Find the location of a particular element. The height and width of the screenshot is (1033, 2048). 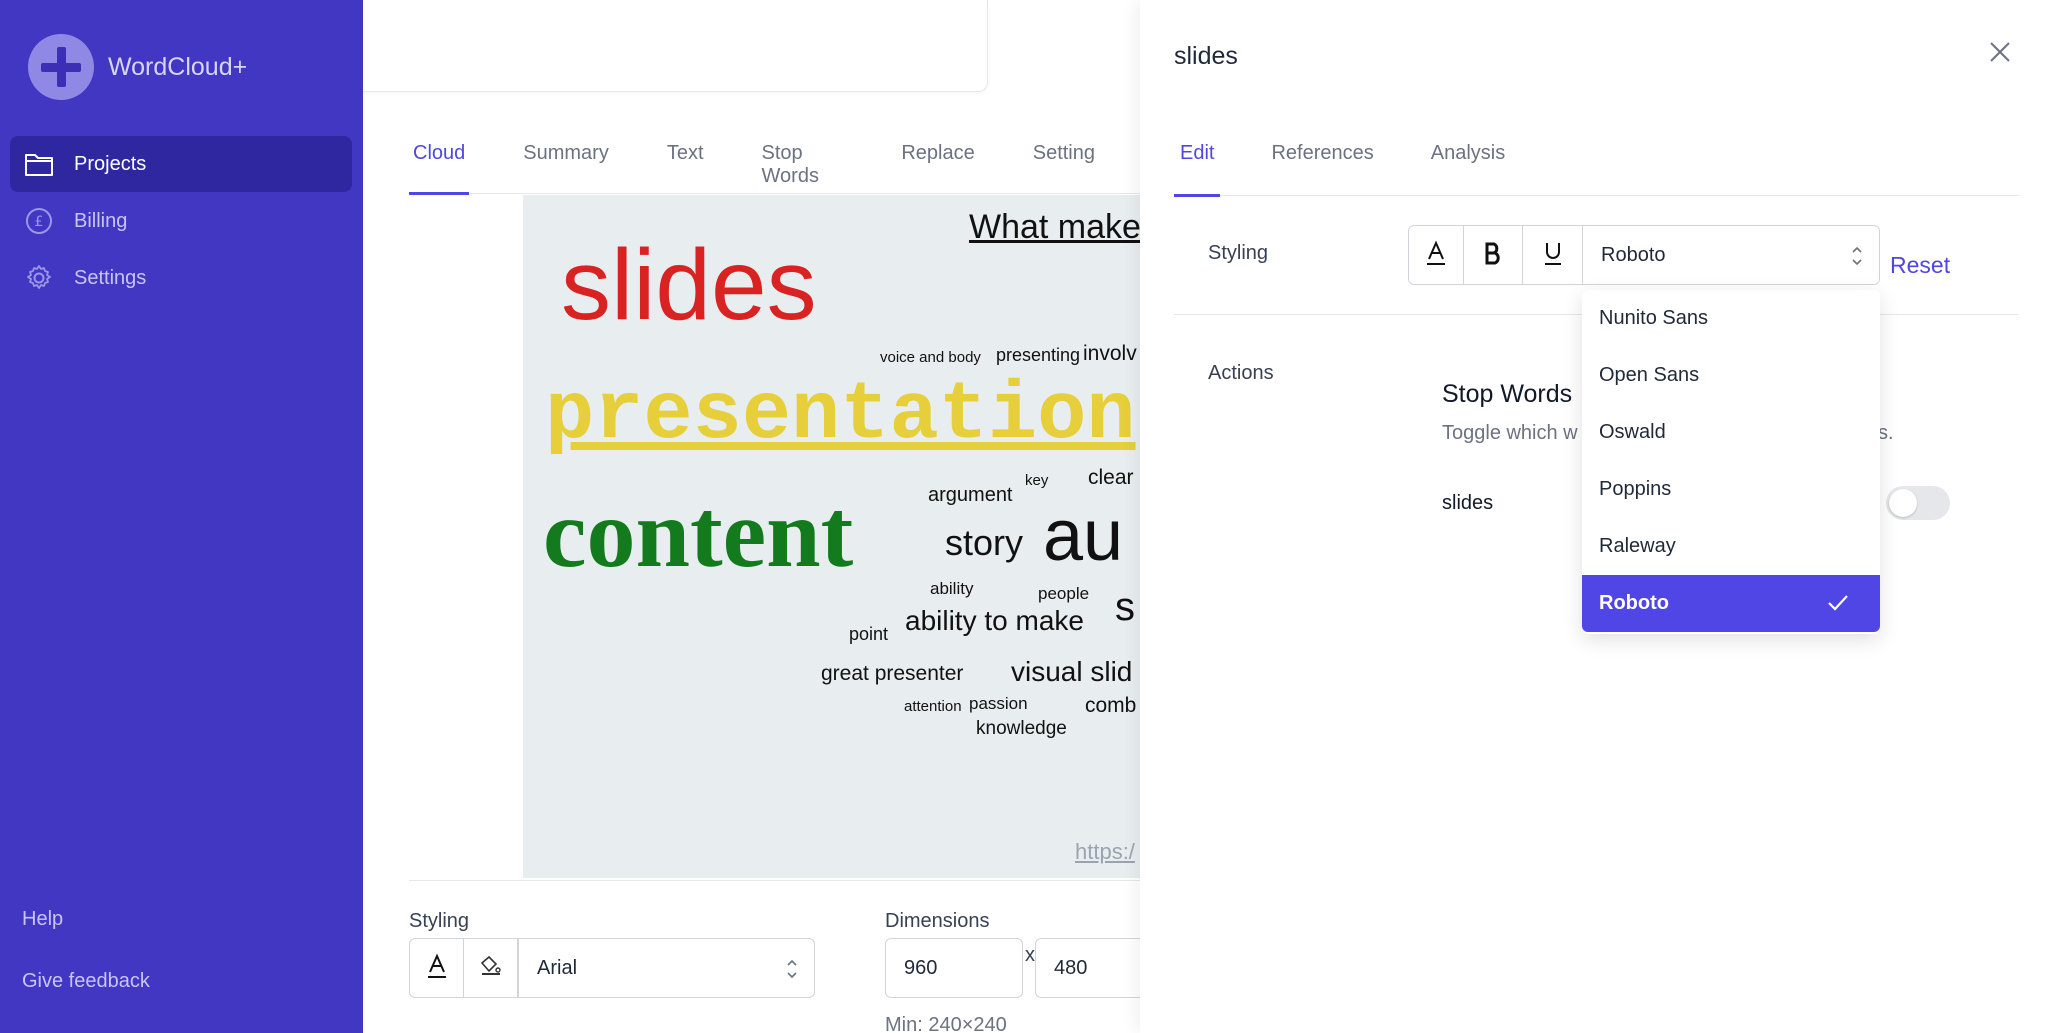

sidebar-item-billing: £ Billing is located at coordinates (181, 221).